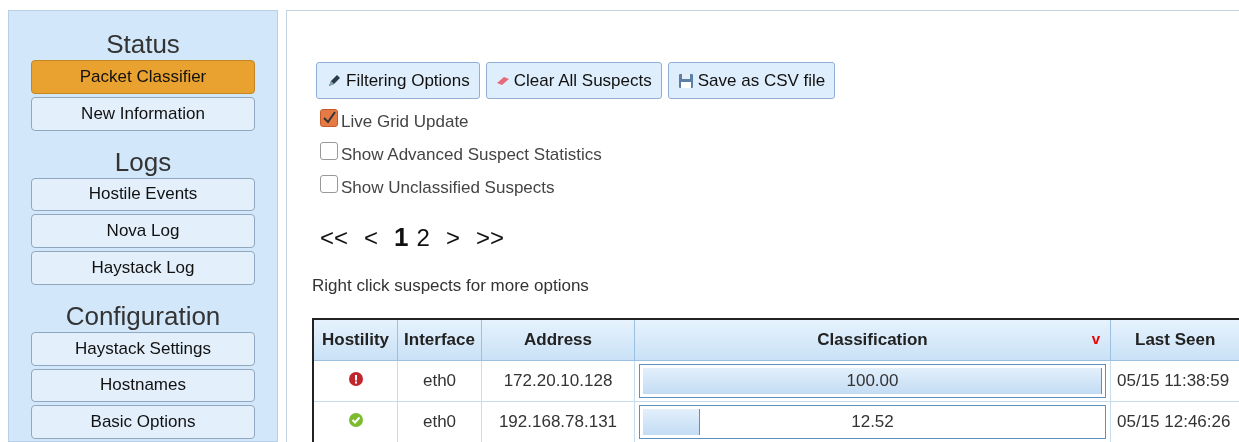  What do you see at coordinates (143, 44) in the screenshot?
I see `section-heading: Status` at bounding box center [143, 44].